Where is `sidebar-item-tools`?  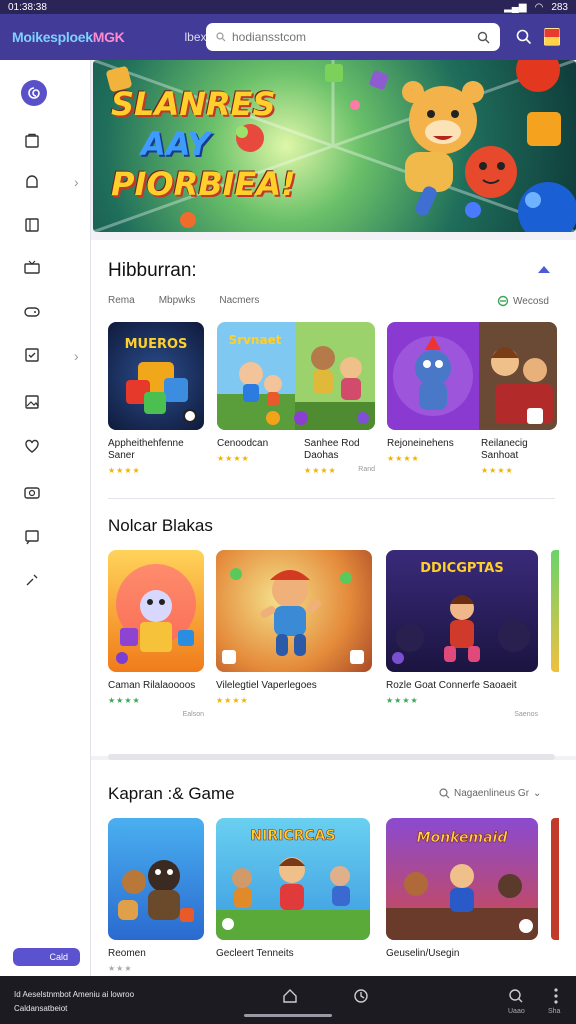 sidebar-item-tools is located at coordinates (32, 580).